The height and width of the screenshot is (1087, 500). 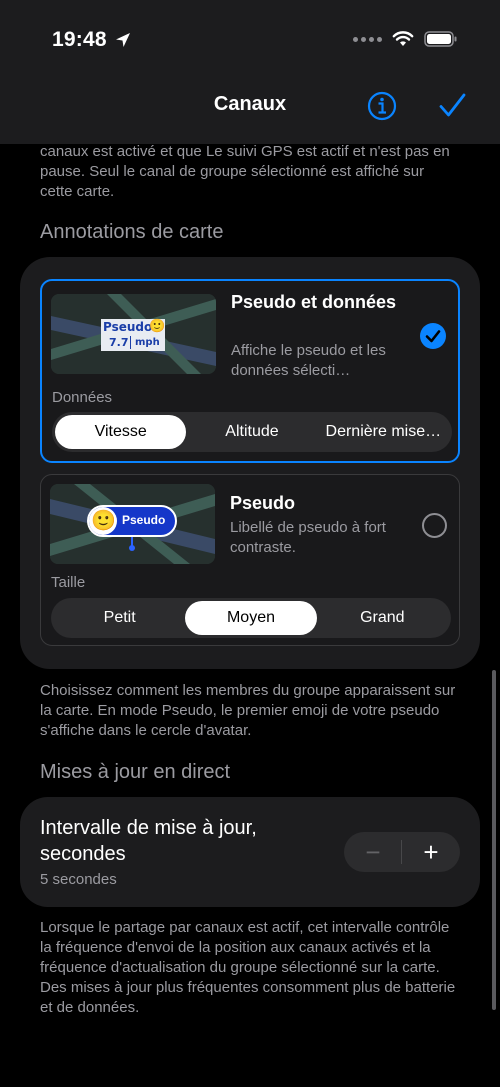 I want to click on interval-value: 5 secondes, so click(x=78, y=879).